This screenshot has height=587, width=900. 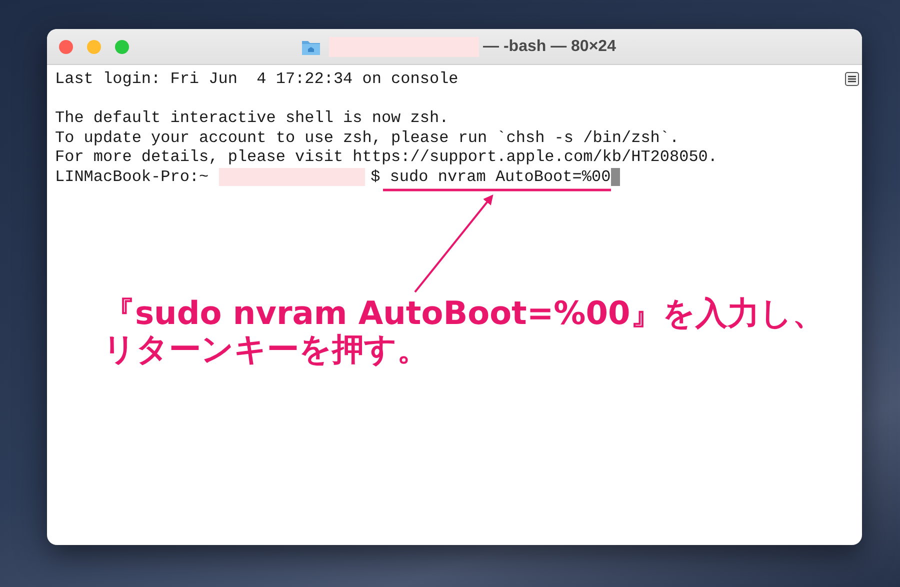 What do you see at coordinates (132, 177) in the screenshot?
I see `prompt-host: LINMacBook-Pro:~` at bounding box center [132, 177].